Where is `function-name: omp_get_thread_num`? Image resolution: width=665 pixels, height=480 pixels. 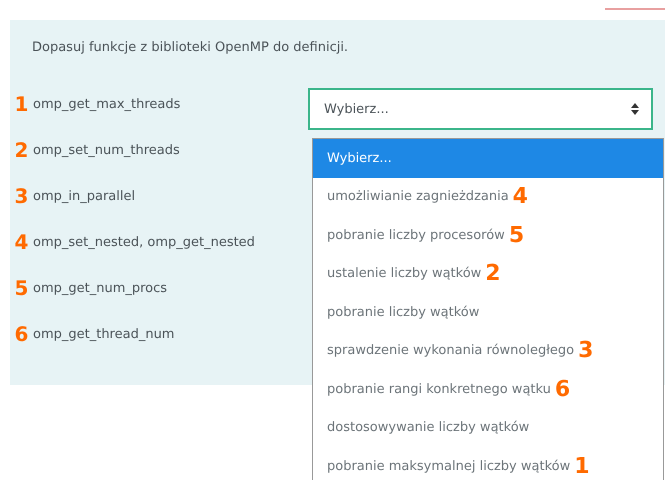 function-name: omp_get_thread_num is located at coordinates (103, 334).